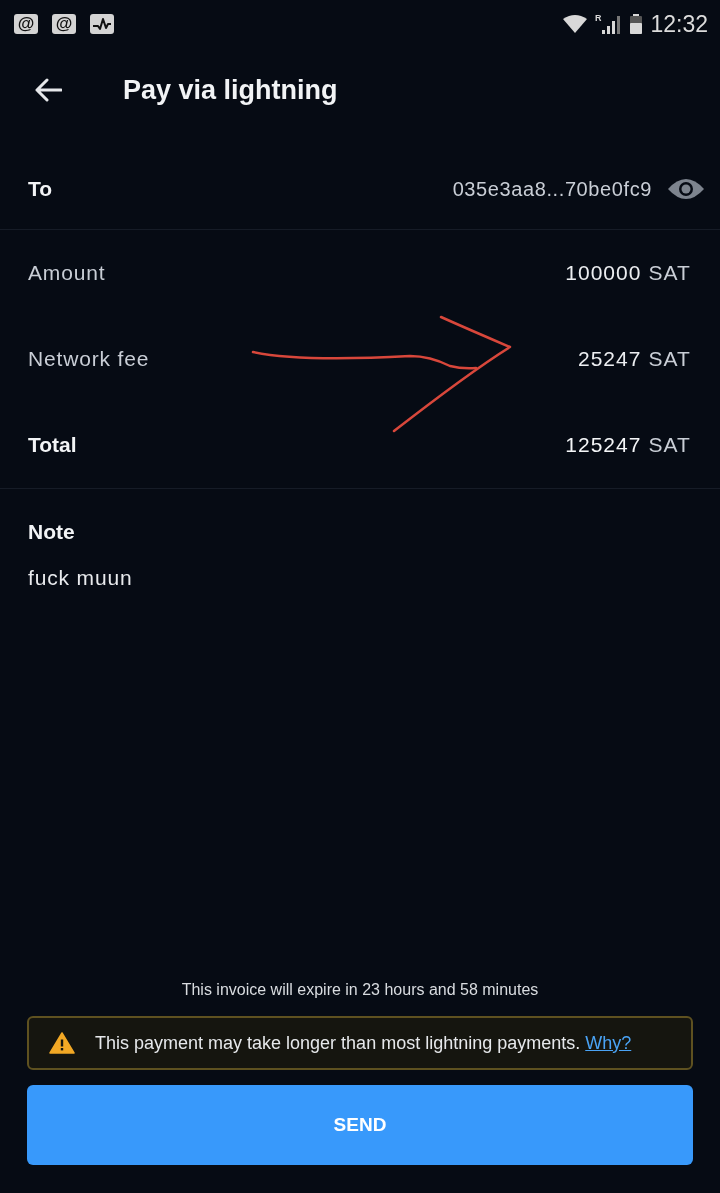  What do you see at coordinates (51, 532) in the screenshot?
I see `note-label: Note` at bounding box center [51, 532].